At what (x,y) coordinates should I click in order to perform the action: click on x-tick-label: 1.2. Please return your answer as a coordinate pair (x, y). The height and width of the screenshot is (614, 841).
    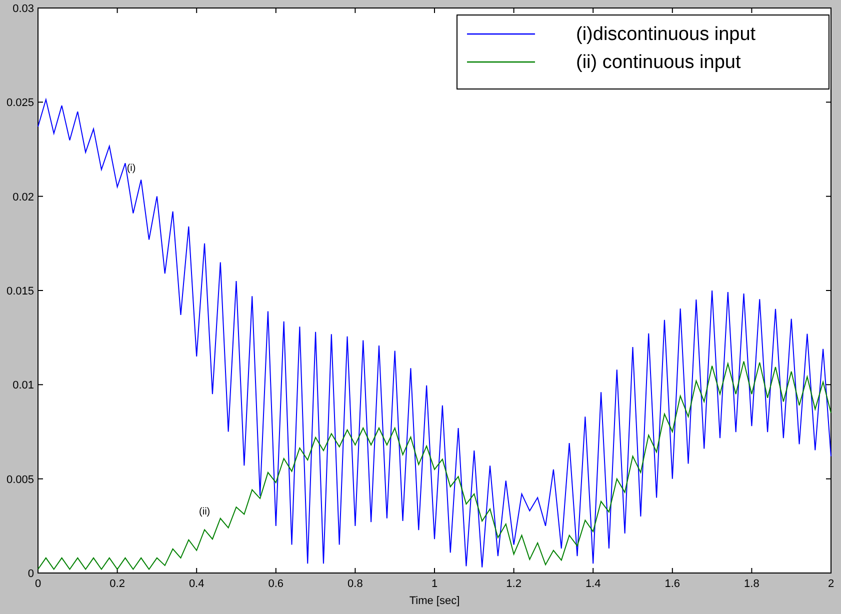
    Looking at the image, I should click on (514, 584).